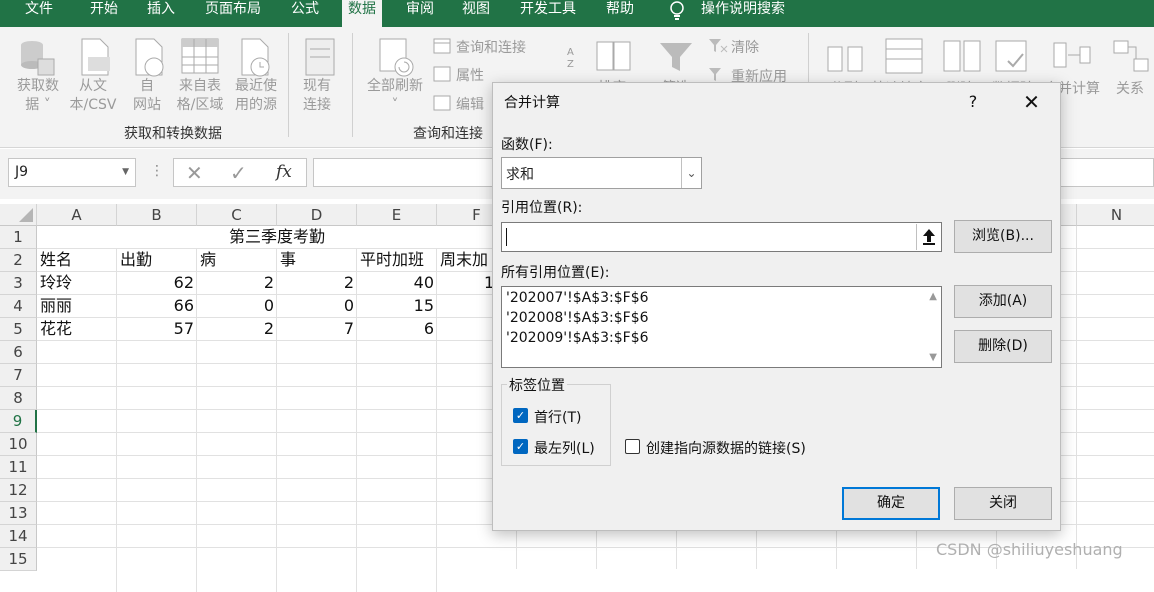  I want to click on name-box: J9 ▼, so click(72, 172).